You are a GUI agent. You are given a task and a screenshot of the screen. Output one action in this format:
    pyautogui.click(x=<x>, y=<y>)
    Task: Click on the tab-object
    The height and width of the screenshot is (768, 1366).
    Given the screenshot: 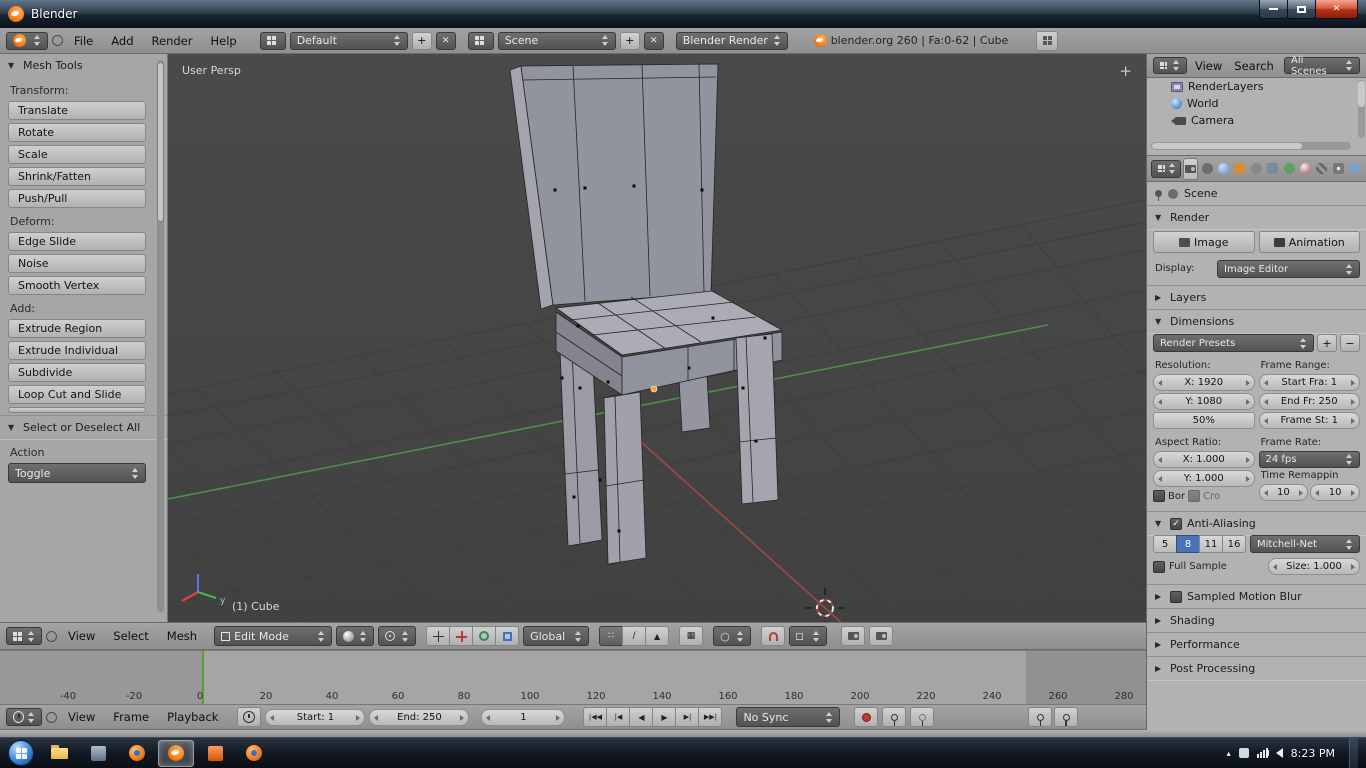 What is the action you would take?
    pyautogui.click(x=1240, y=169)
    